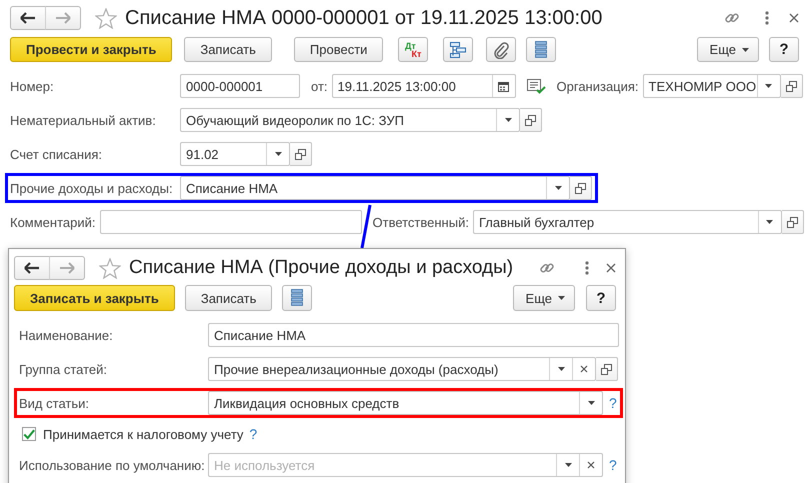 This screenshot has width=809, height=483. What do you see at coordinates (63, 369) in the screenshot?
I see `field-label: Группа статей:` at bounding box center [63, 369].